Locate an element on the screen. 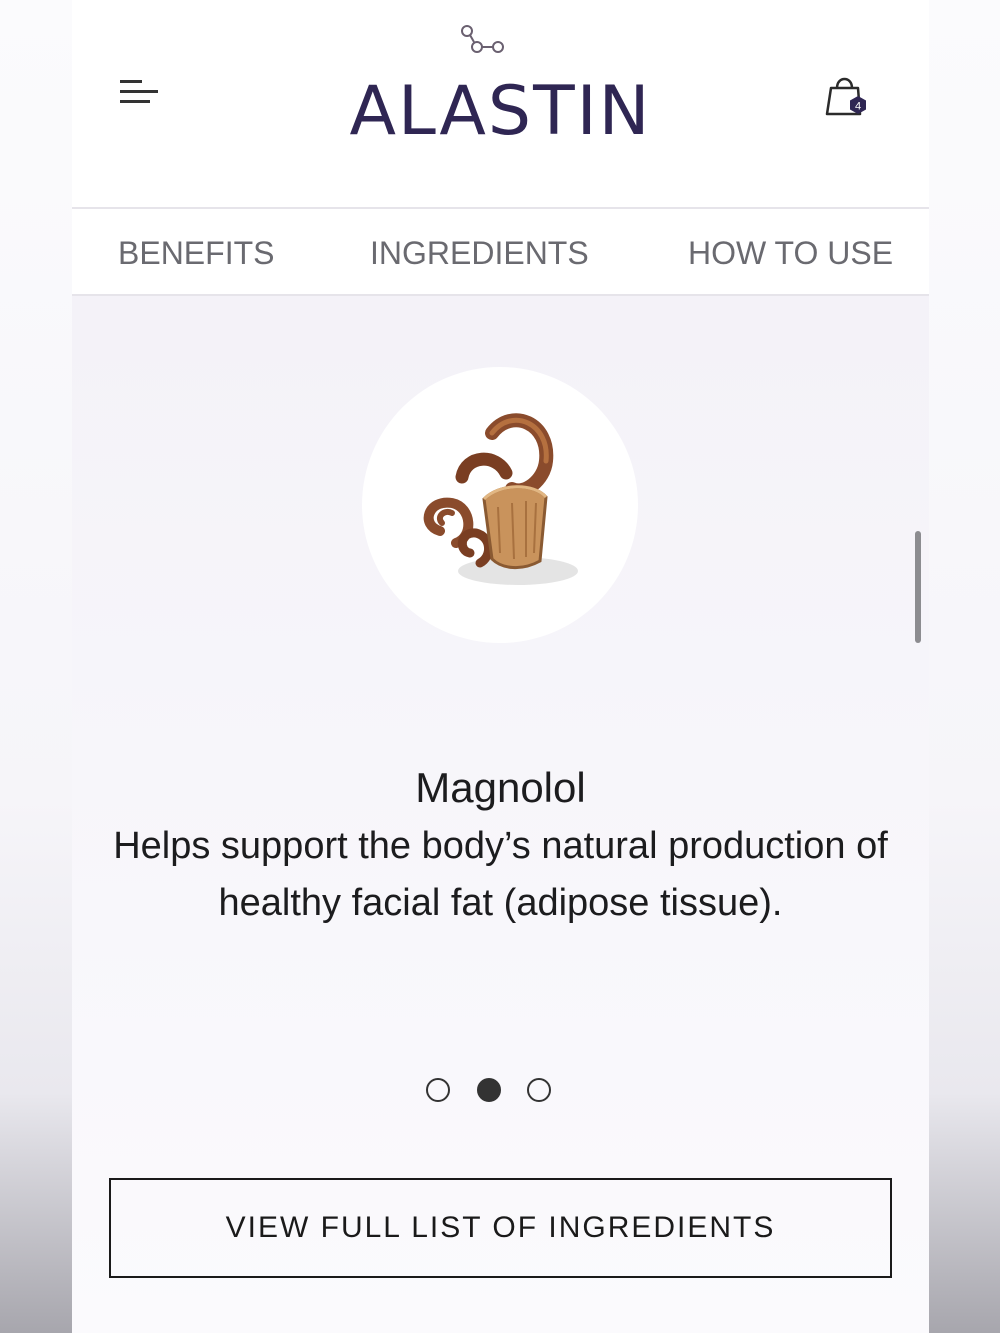 The image size is (1000, 1333). brand-logo: ALASTIN is located at coordinates (500, 112).